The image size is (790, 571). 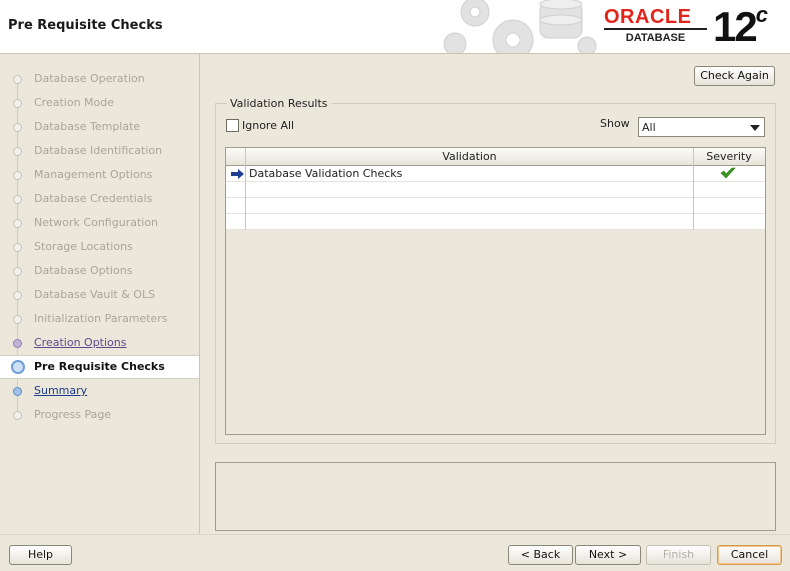 I want to click on step-database-template: Database Template, so click(x=99, y=127).